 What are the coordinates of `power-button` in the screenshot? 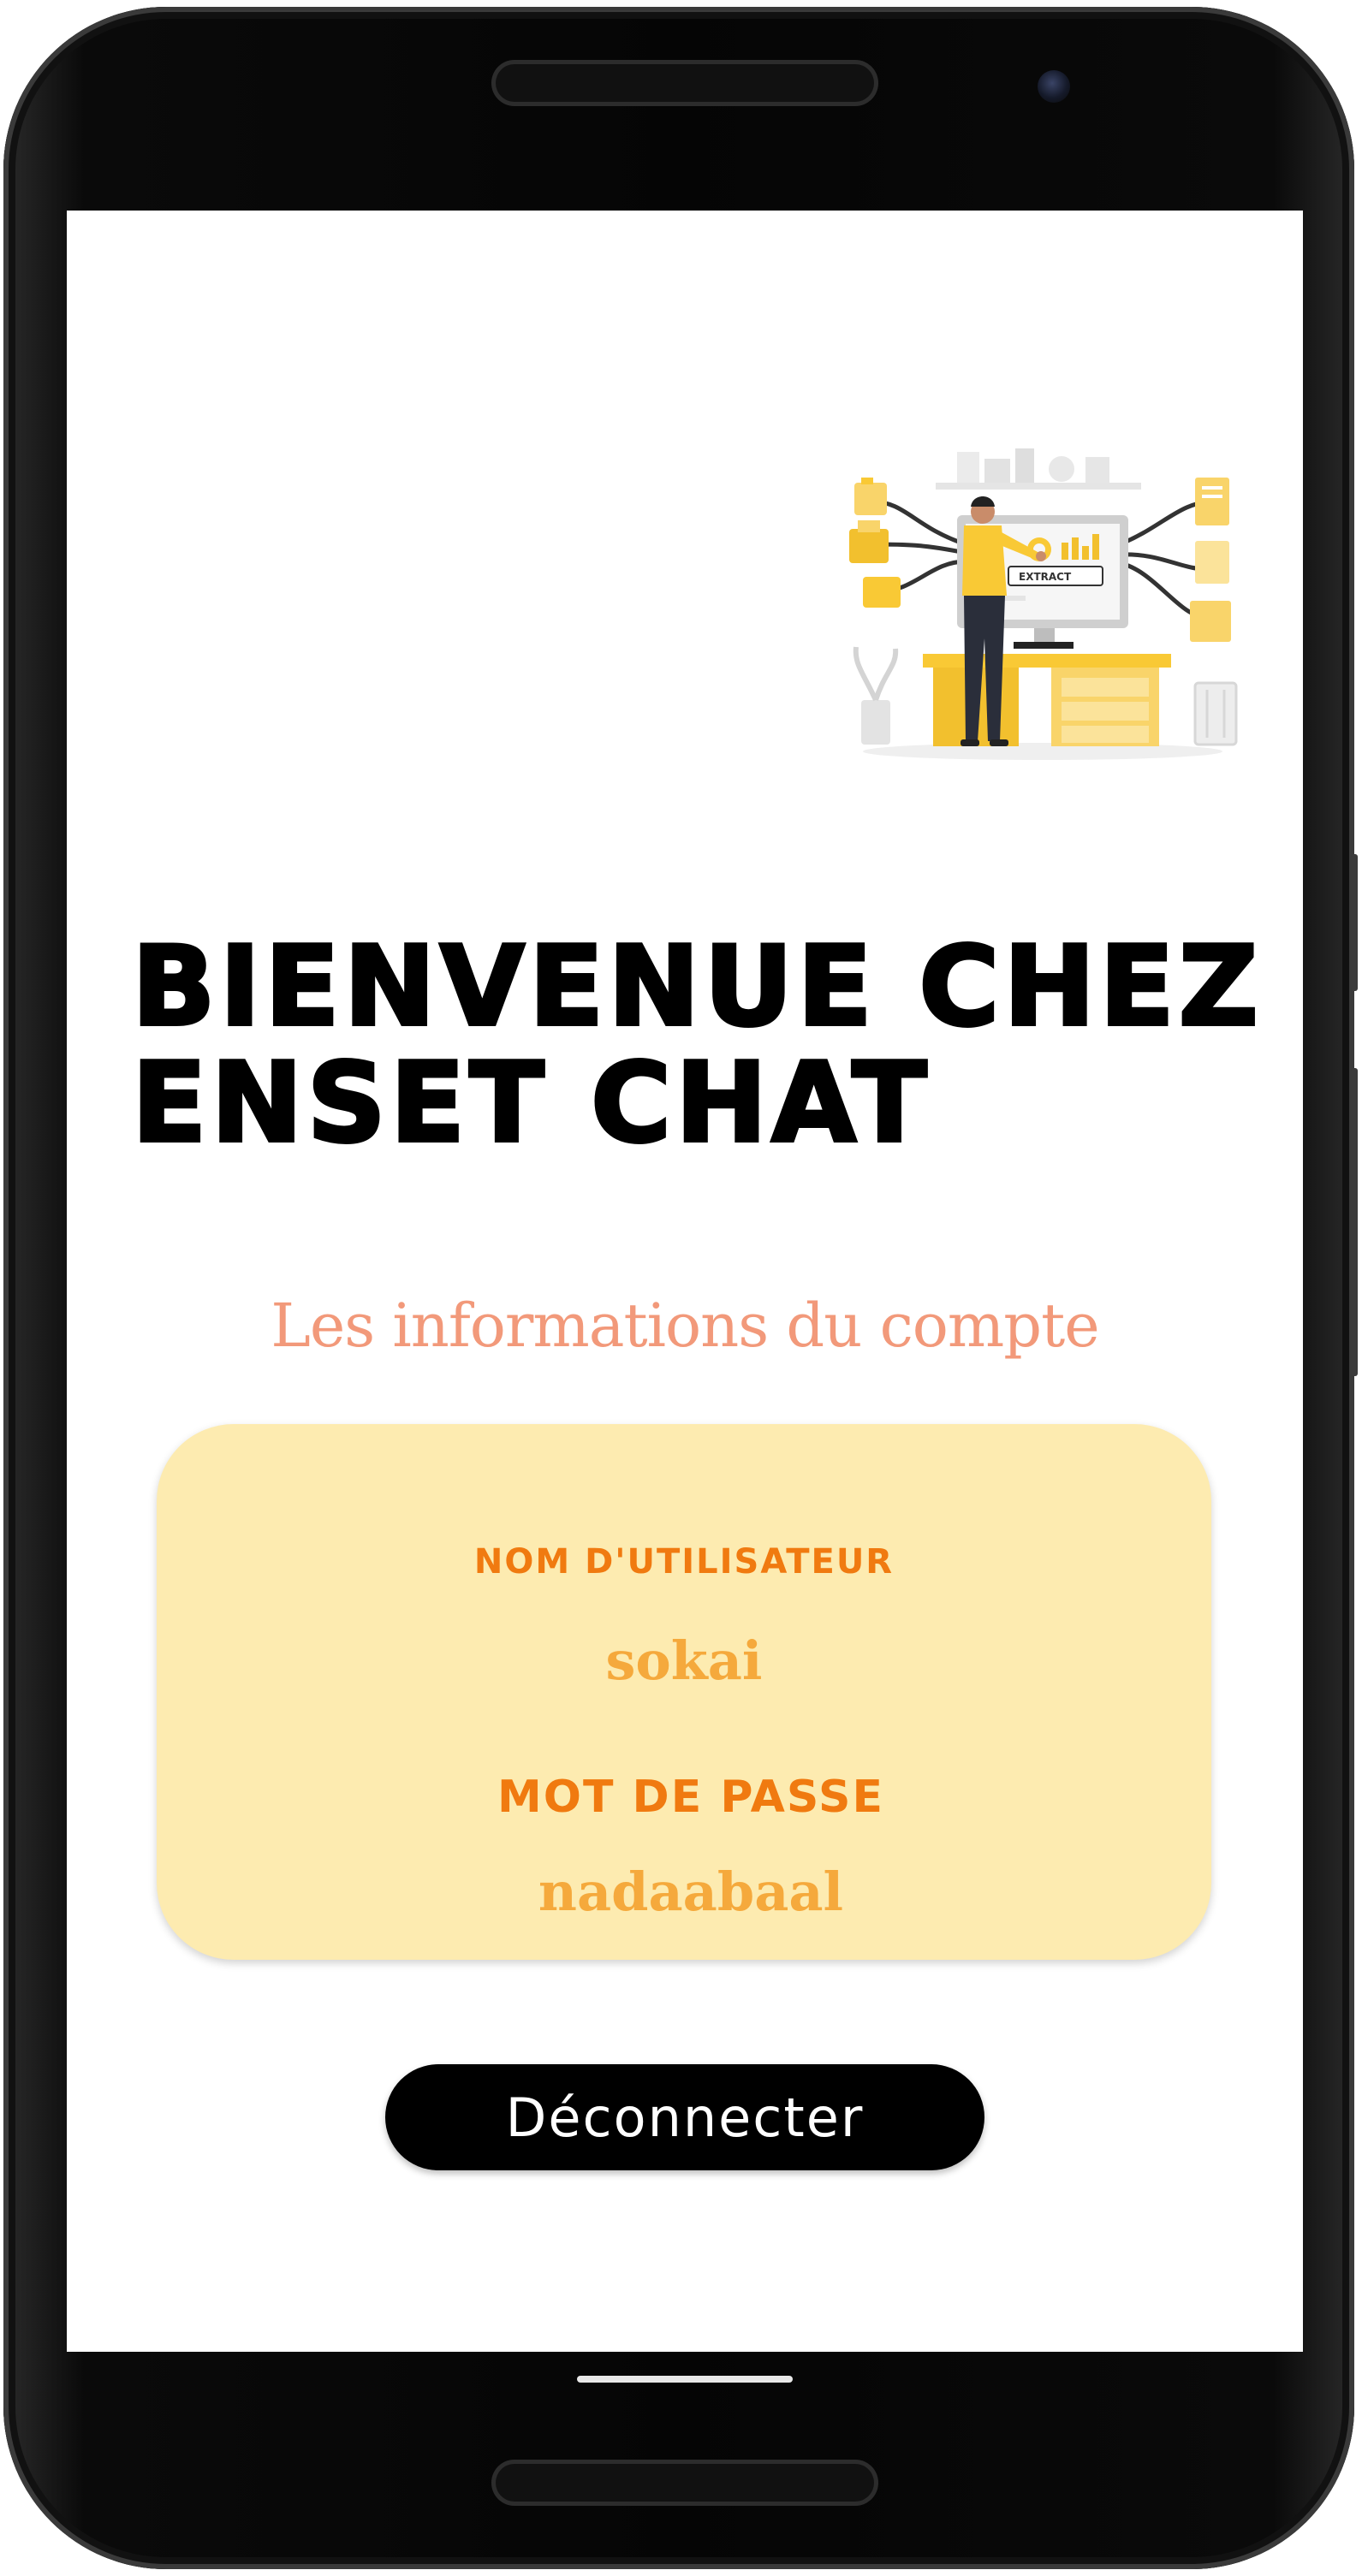 It's located at (1355, 1222).